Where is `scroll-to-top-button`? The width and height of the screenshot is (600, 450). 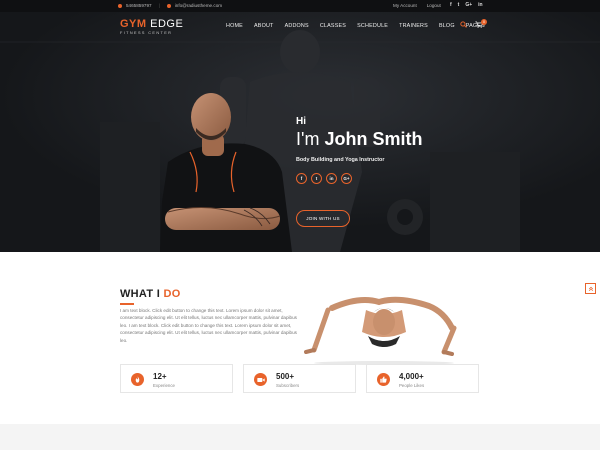 scroll-to-top-button is located at coordinates (590, 288).